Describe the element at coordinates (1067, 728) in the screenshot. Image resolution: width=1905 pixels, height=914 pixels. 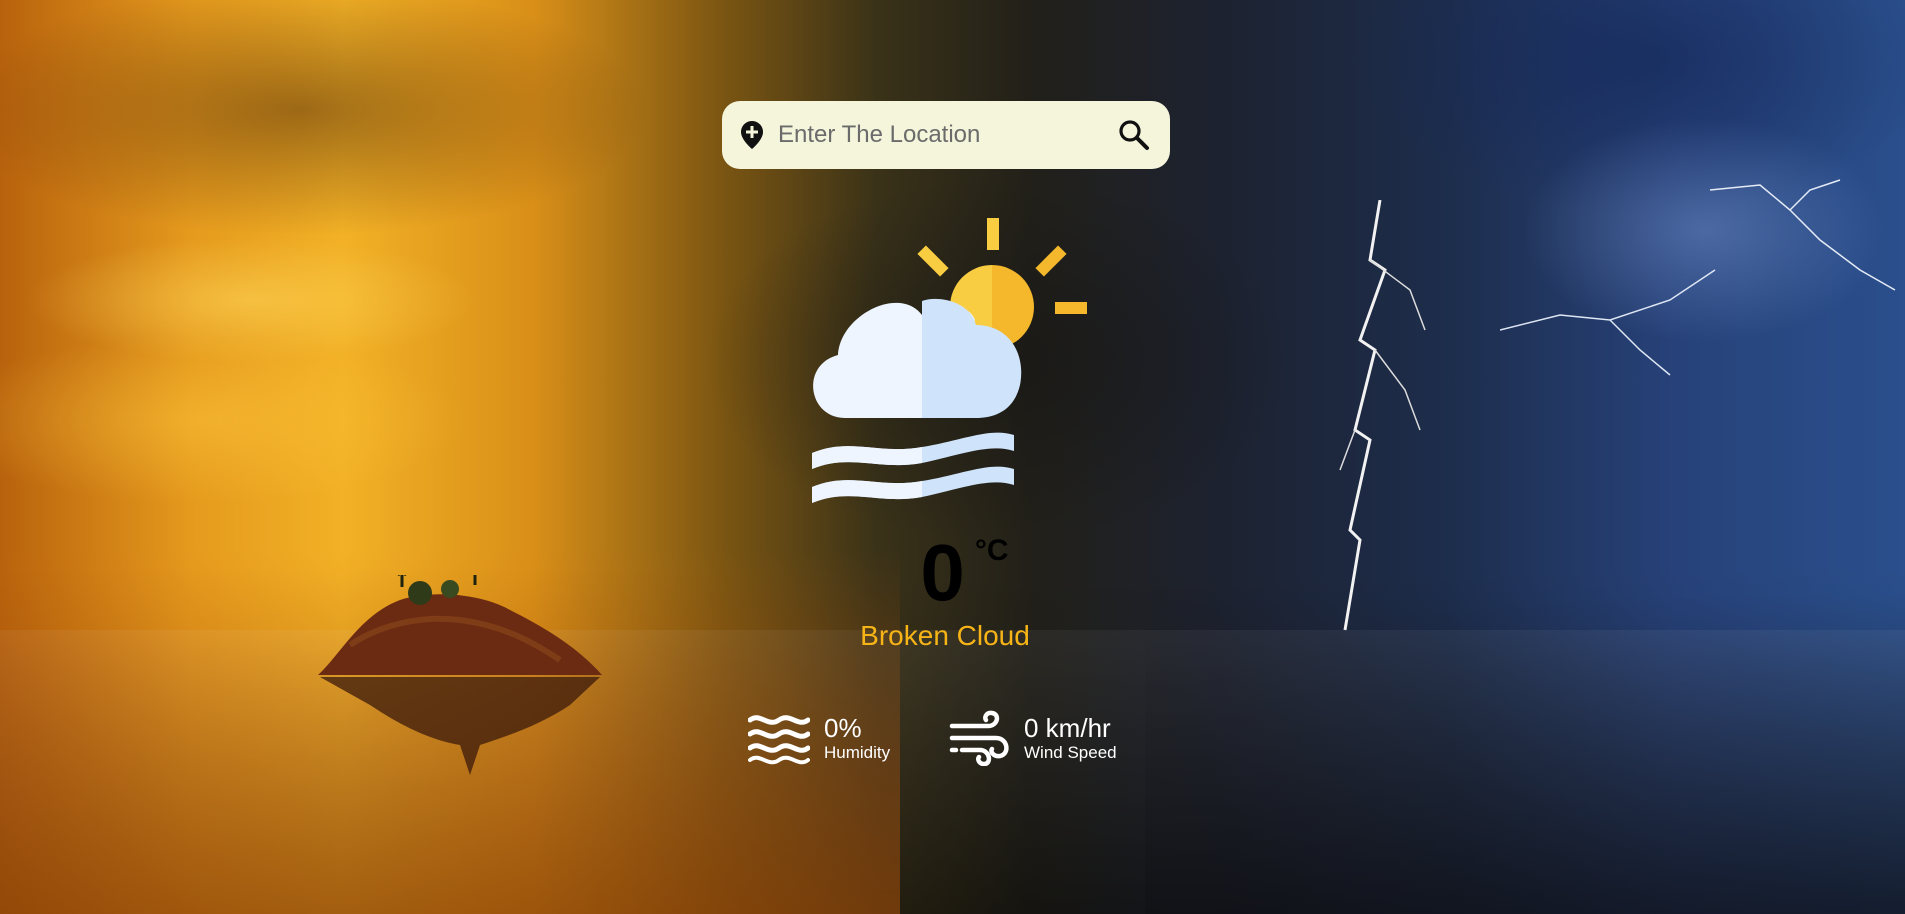
I see `wind-speed-value: 0 km/hr` at that location.